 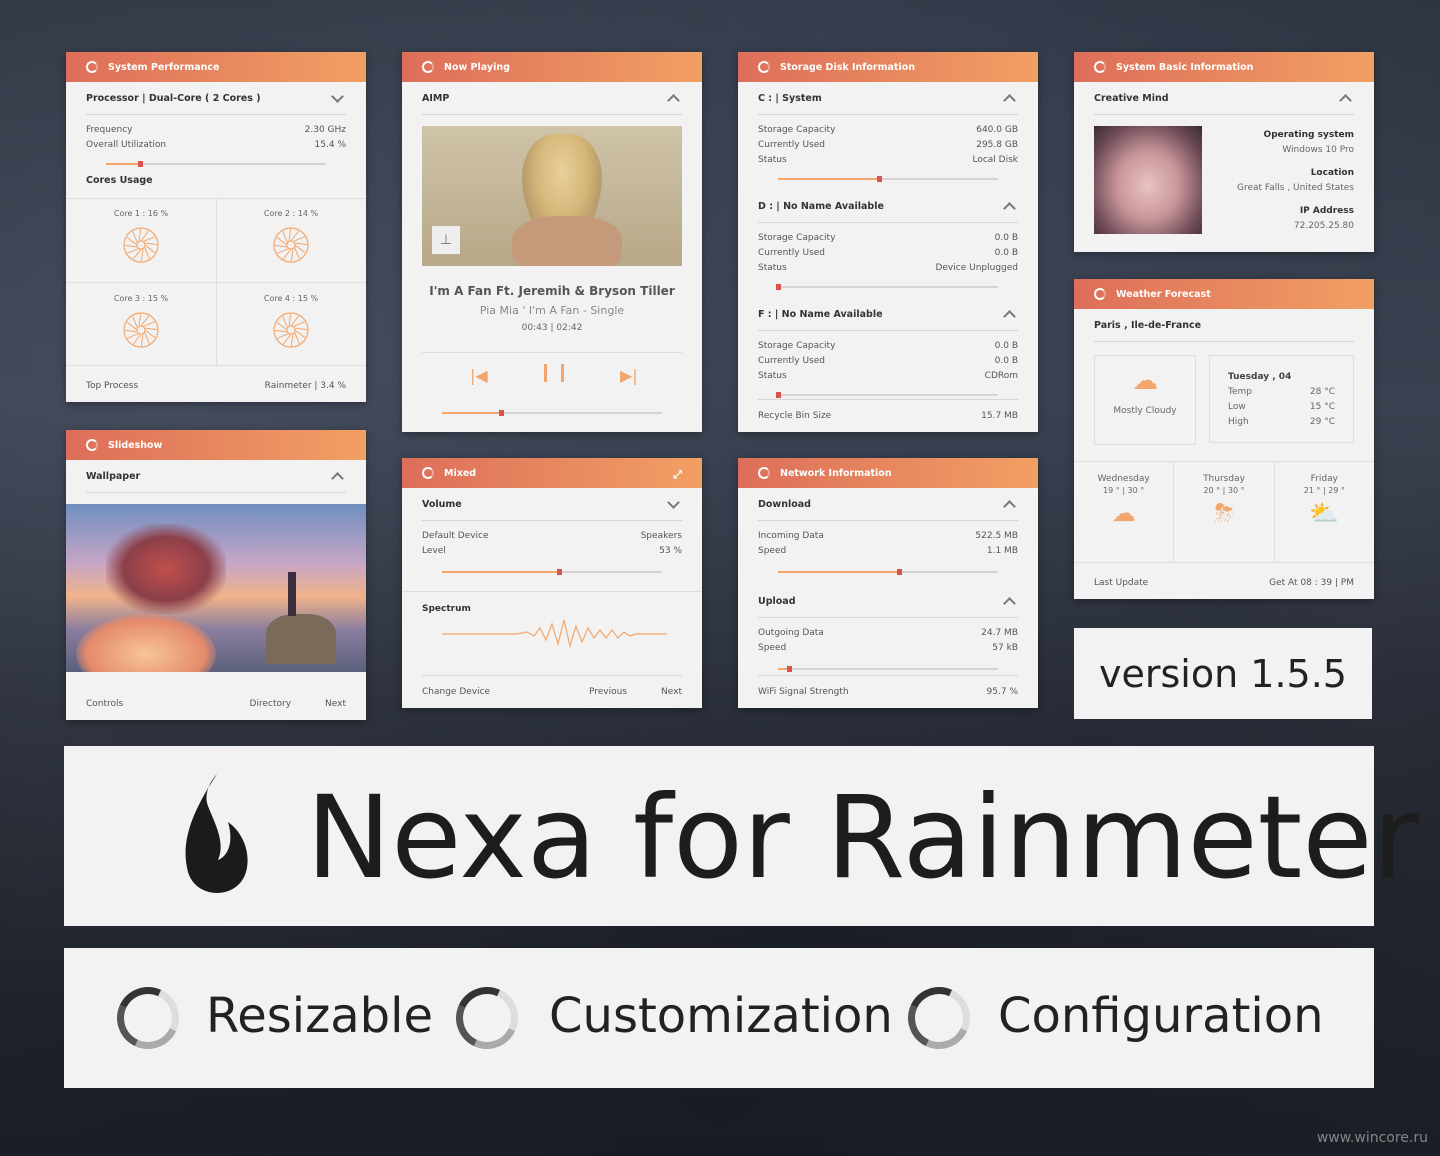 I want to click on temp-value: 28 °C, so click(x=1322, y=392).